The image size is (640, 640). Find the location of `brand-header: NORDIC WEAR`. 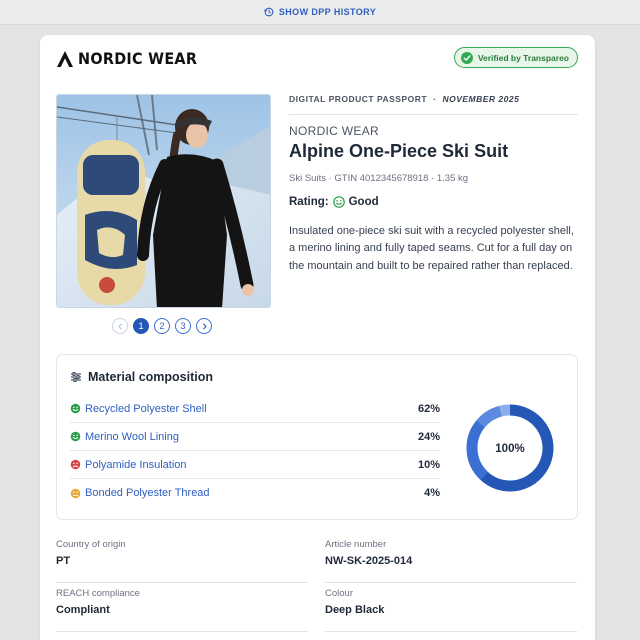

brand-header: NORDIC WEAR is located at coordinates (133, 58).